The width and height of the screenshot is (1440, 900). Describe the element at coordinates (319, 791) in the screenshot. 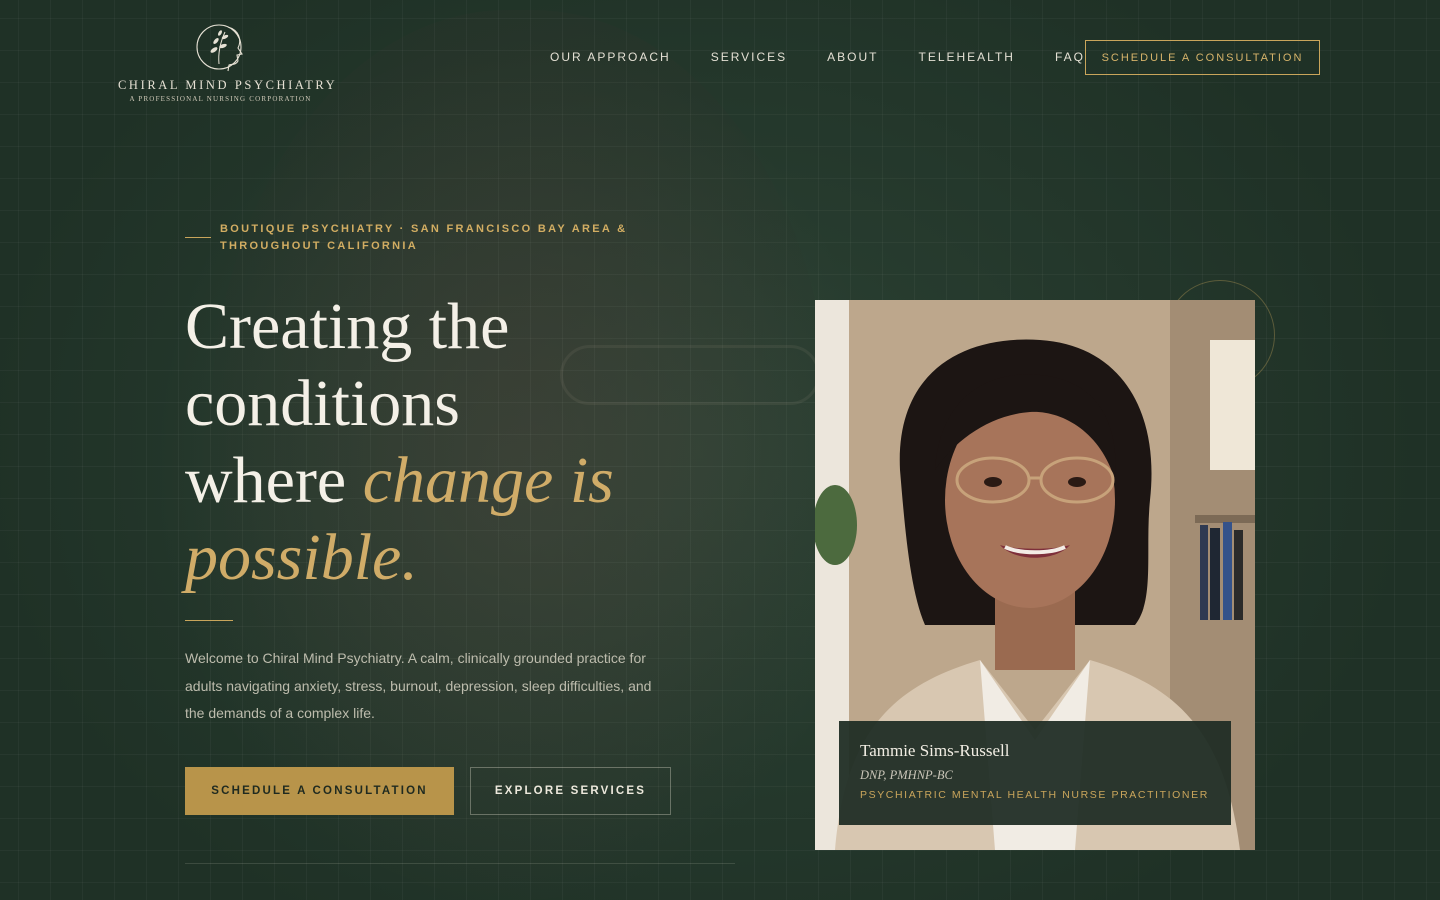

I see `schedule-consultation-button: SCHEDULE A CONSULTATION` at that location.